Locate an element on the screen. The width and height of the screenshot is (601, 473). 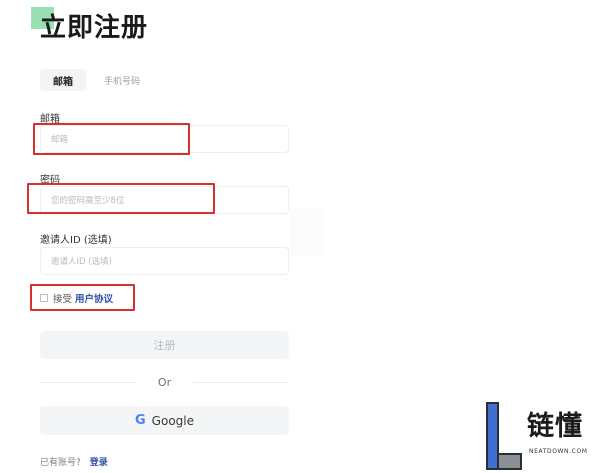
login-prompt: 已有账号? 登录 is located at coordinates (74, 461).